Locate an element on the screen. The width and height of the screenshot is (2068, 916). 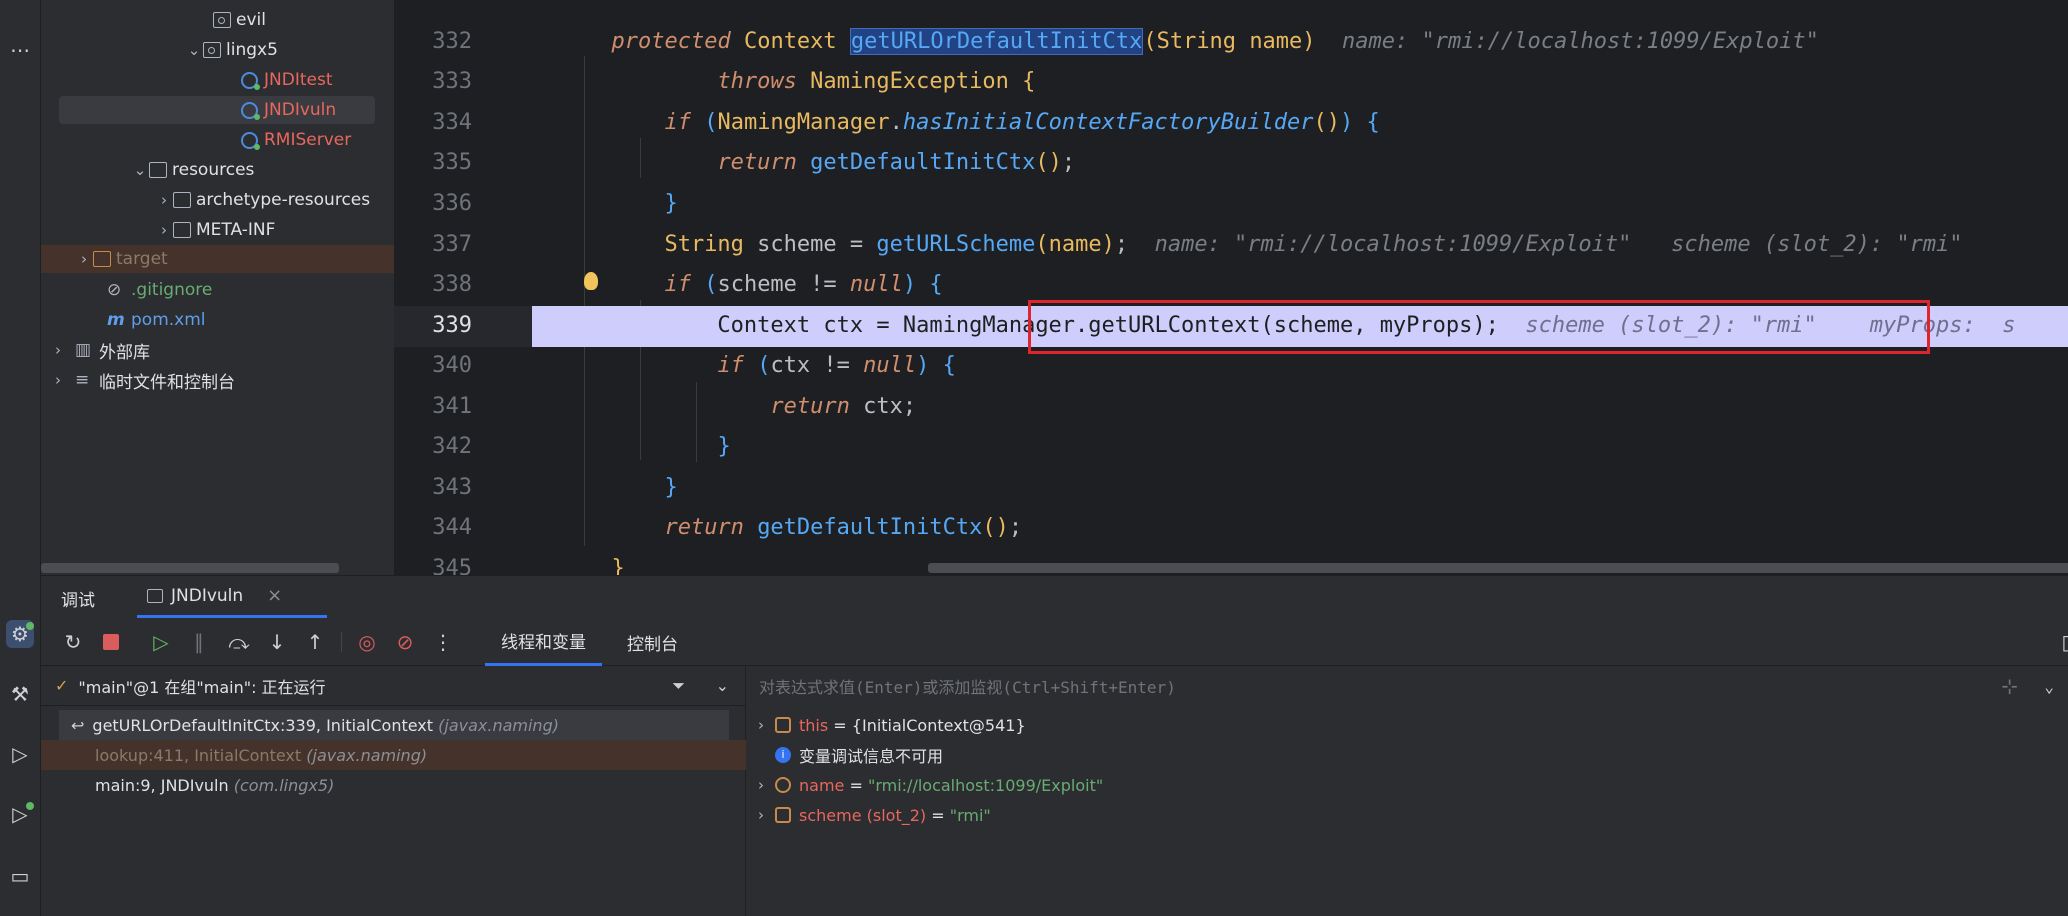
tree-item-scratches: › ≡ 临时文件和控制台 is located at coordinates (142, 380).